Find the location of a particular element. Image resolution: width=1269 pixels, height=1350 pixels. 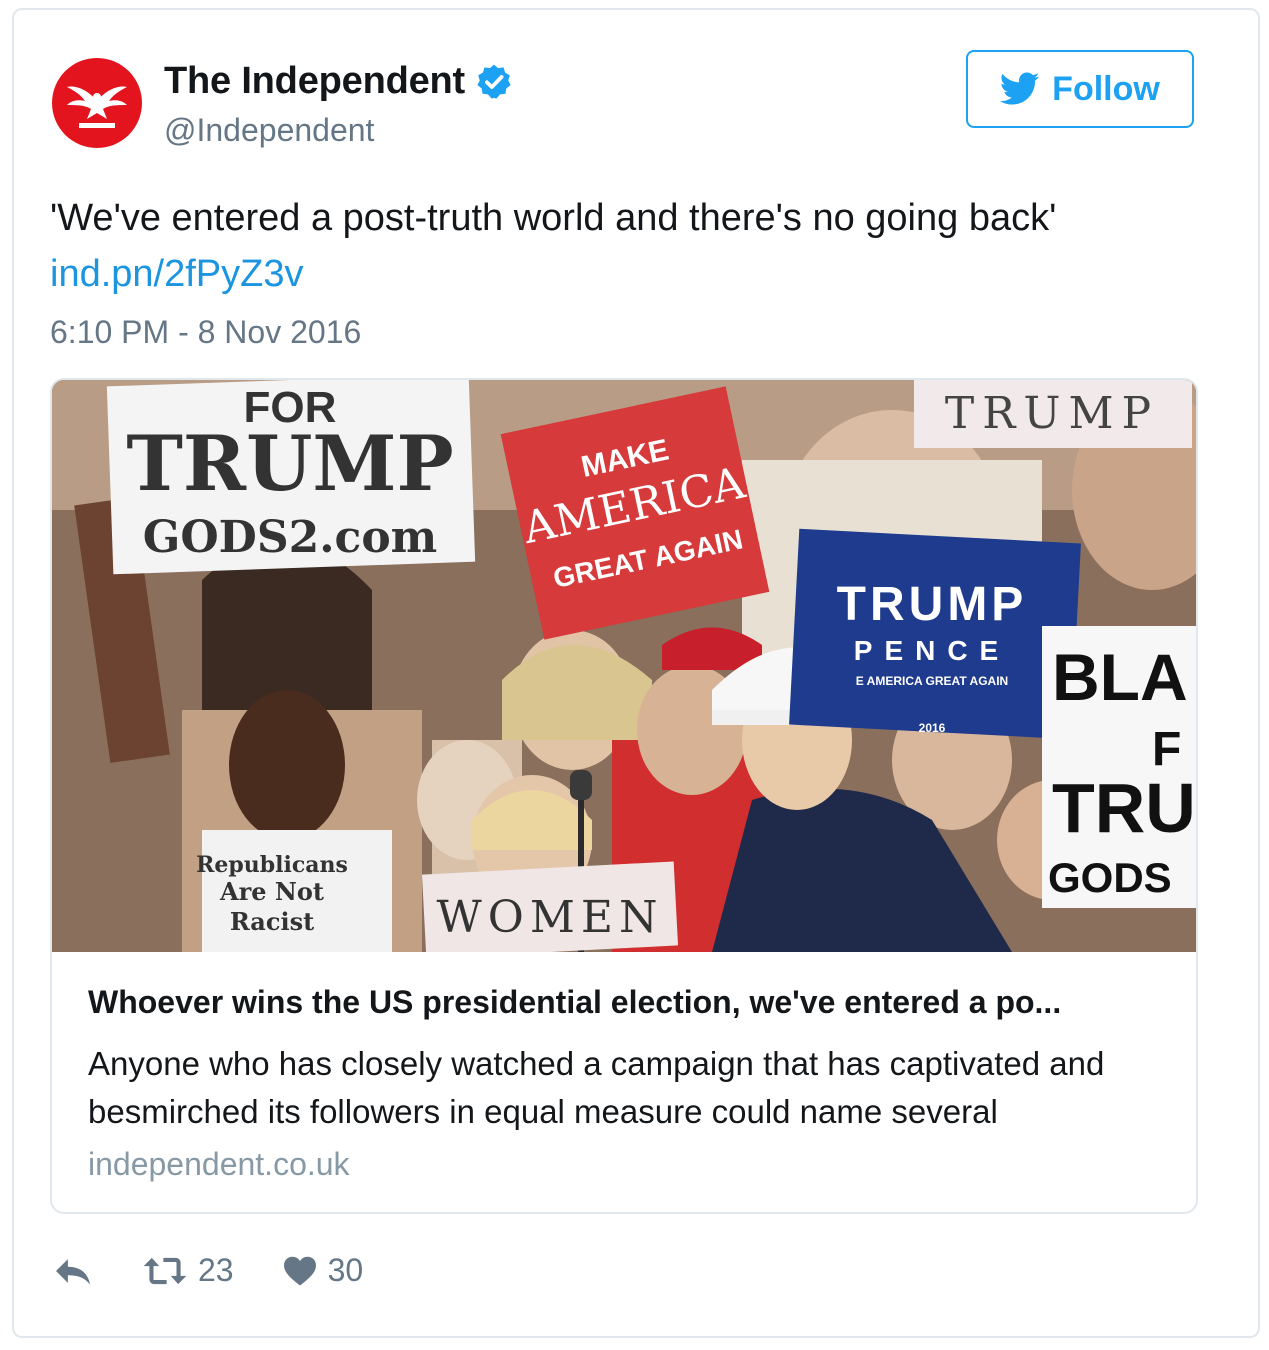

twitter-bird-icon is located at coordinates (1020, 88).